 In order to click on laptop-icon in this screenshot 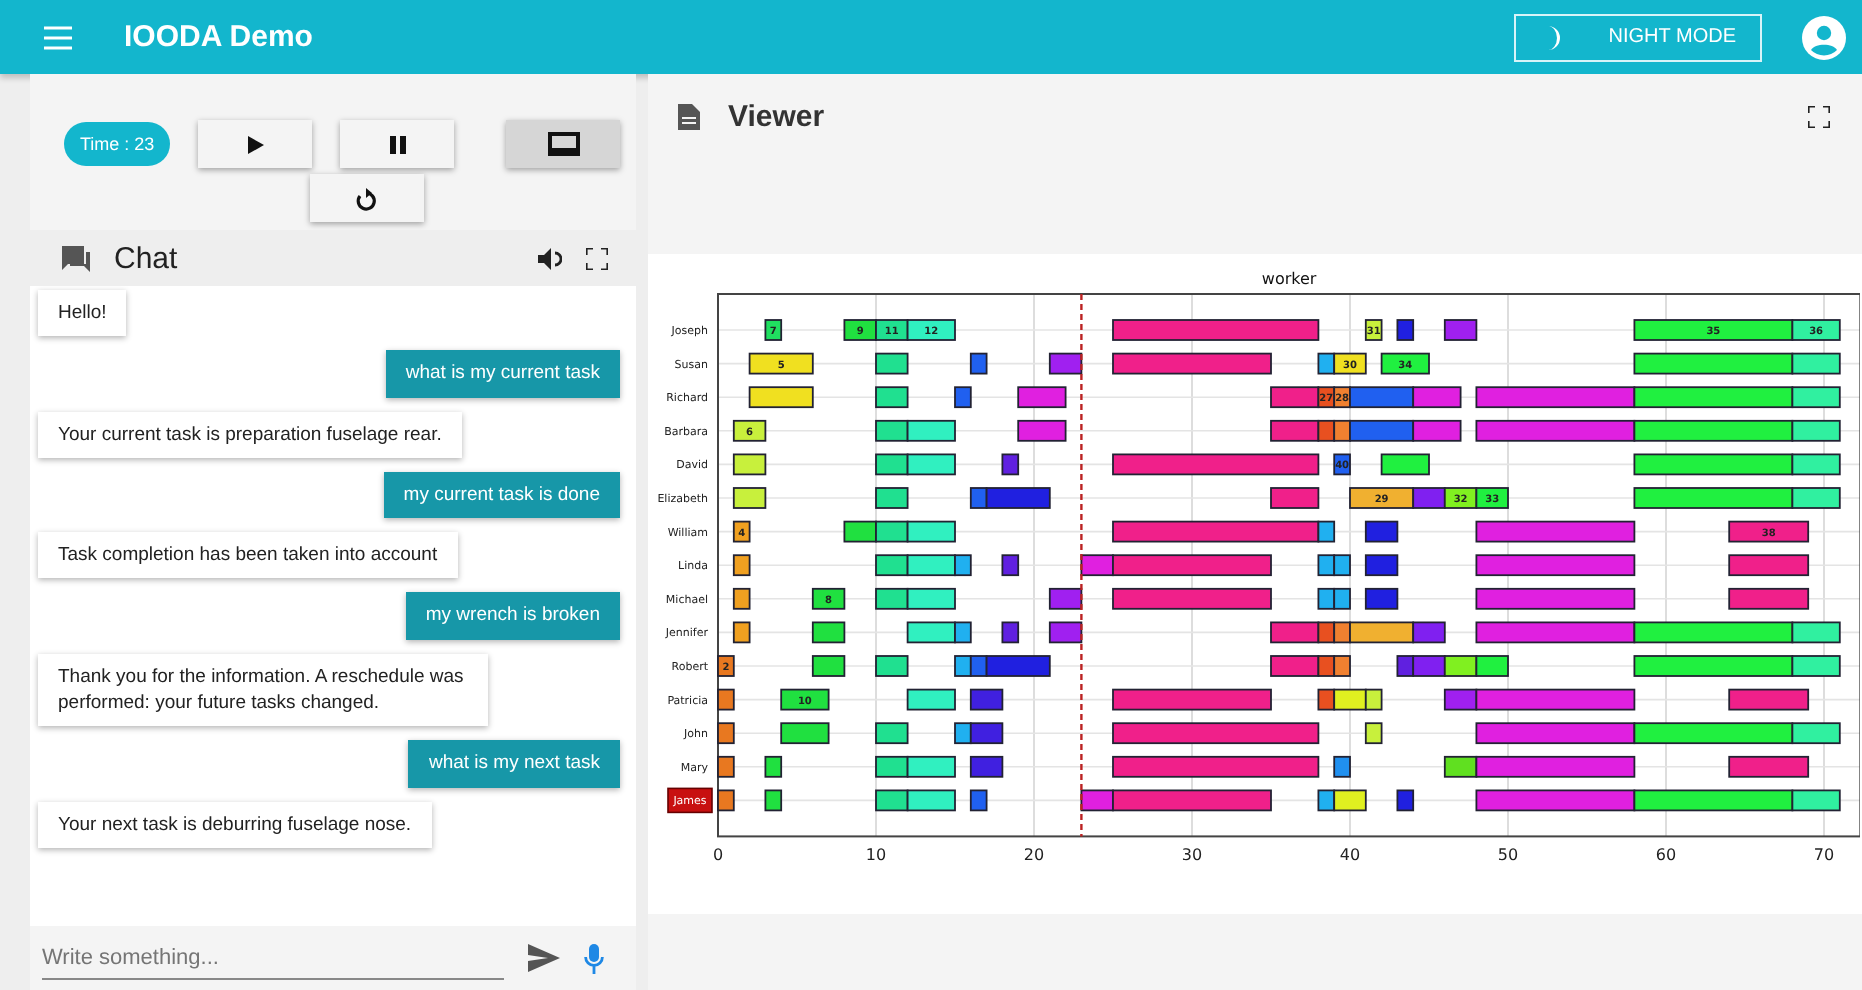, I will do `click(563, 144)`.